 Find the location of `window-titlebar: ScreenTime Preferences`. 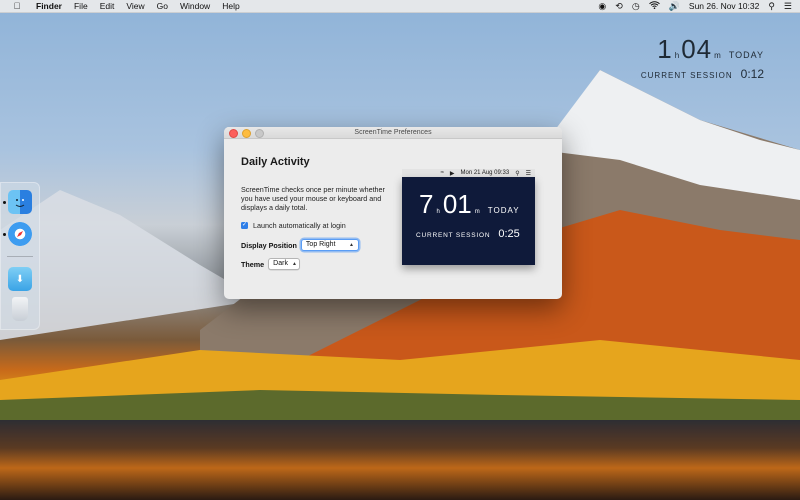

window-titlebar: ScreenTime Preferences is located at coordinates (393, 133).